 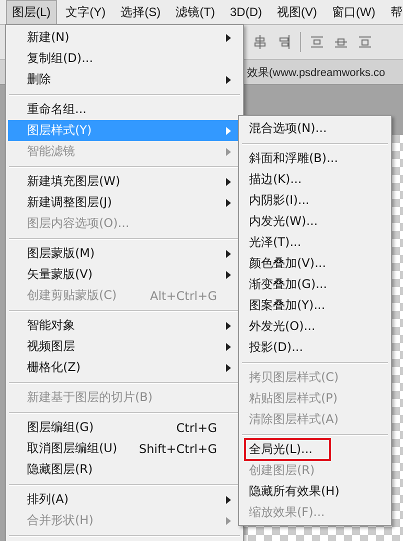 What do you see at coordinates (124, 37) in the screenshot?
I see `menu-item: 新建(N)` at bounding box center [124, 37].